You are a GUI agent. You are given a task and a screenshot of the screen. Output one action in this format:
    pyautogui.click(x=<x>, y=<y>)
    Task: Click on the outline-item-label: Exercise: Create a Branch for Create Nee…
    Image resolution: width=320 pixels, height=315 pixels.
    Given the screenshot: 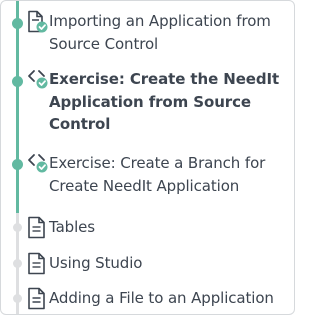 What is the action you would take?
    pyautogui.click(x=157, y=174)
    